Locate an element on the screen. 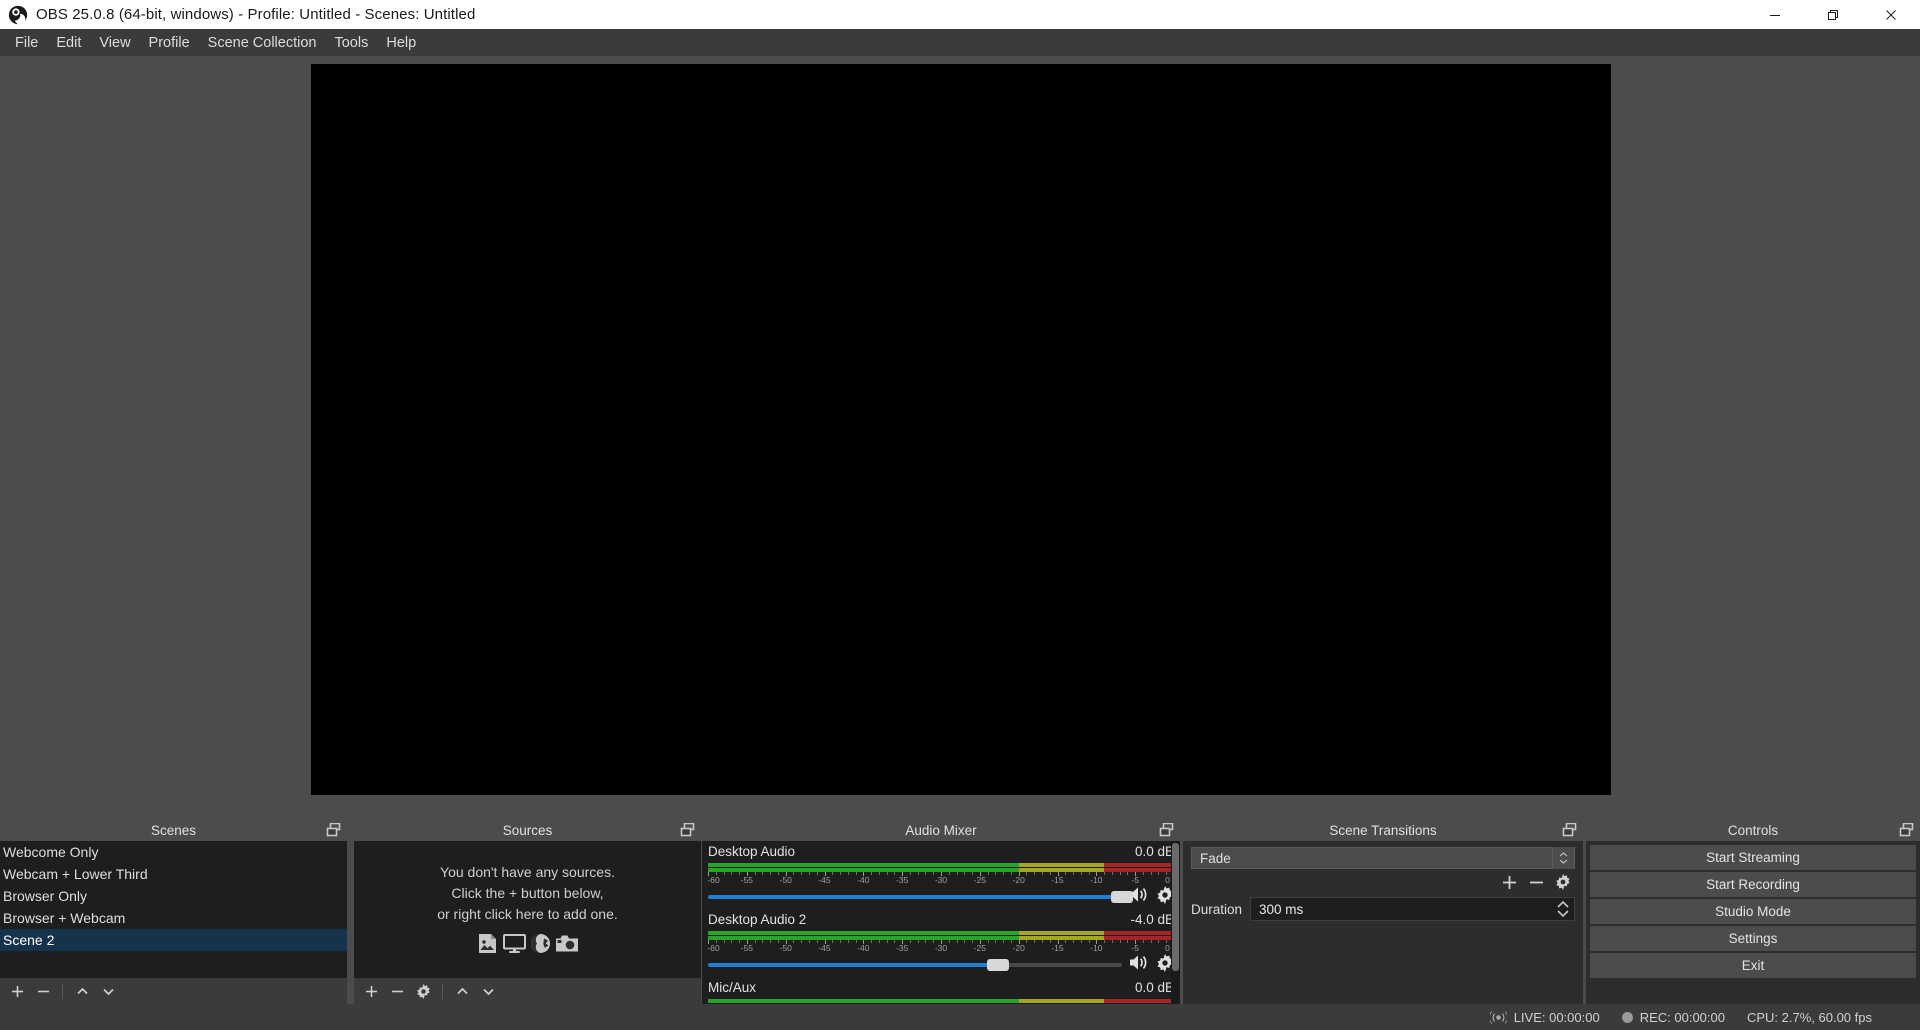 The image size is (1920, 1030). duration-spinners is located at coordinates (1563, 909).